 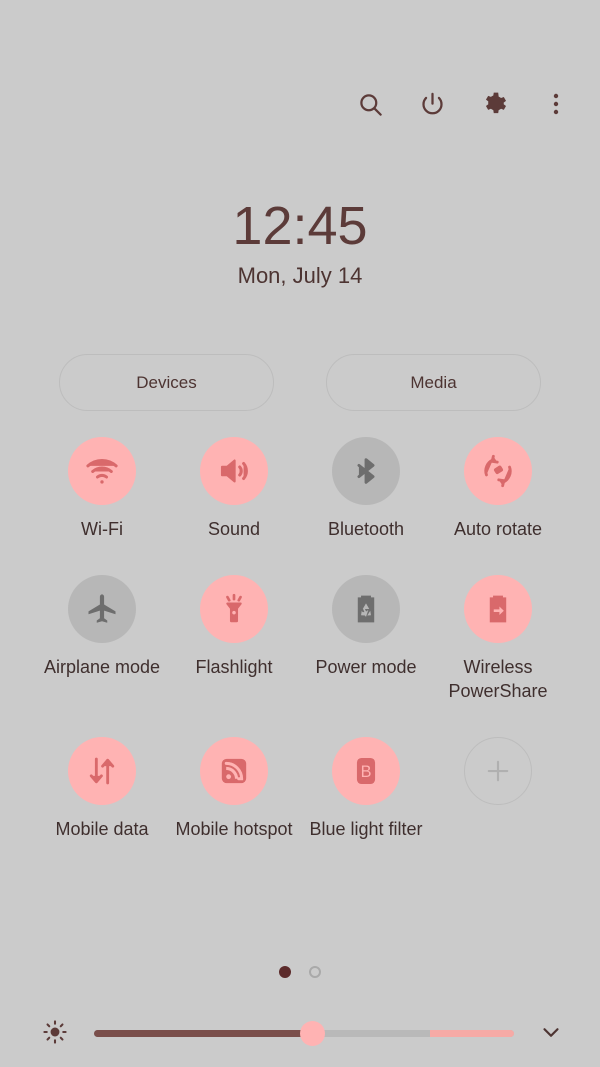 What do you see at coordinates (472, 1033) in the screenshot?
I see `brightness-tail-segment` at bounding box center [472, 1033].